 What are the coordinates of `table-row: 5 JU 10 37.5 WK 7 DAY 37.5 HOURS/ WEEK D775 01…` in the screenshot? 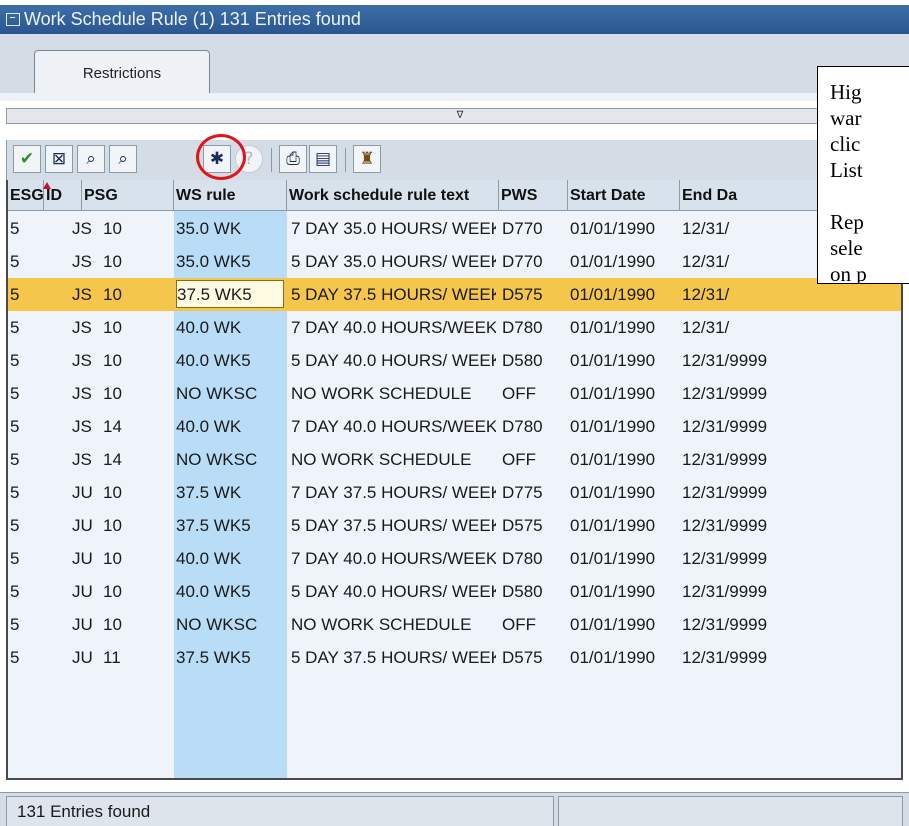 It's located at (454, 492).